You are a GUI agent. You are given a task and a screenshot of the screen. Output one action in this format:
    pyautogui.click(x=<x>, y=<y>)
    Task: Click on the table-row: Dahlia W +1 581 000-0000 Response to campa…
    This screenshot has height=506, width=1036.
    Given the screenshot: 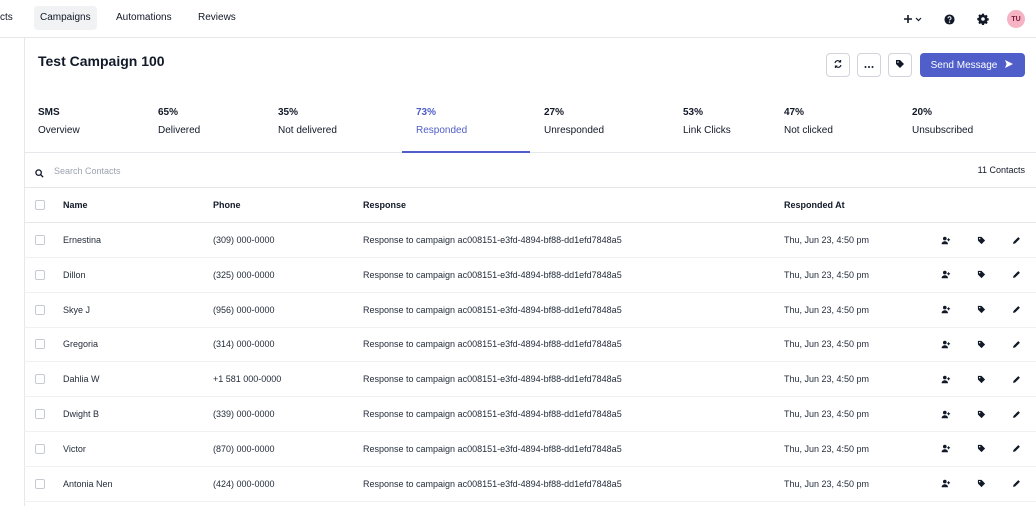 What is the action you would take?
    pyautogui.click(x=530, y=380)
    